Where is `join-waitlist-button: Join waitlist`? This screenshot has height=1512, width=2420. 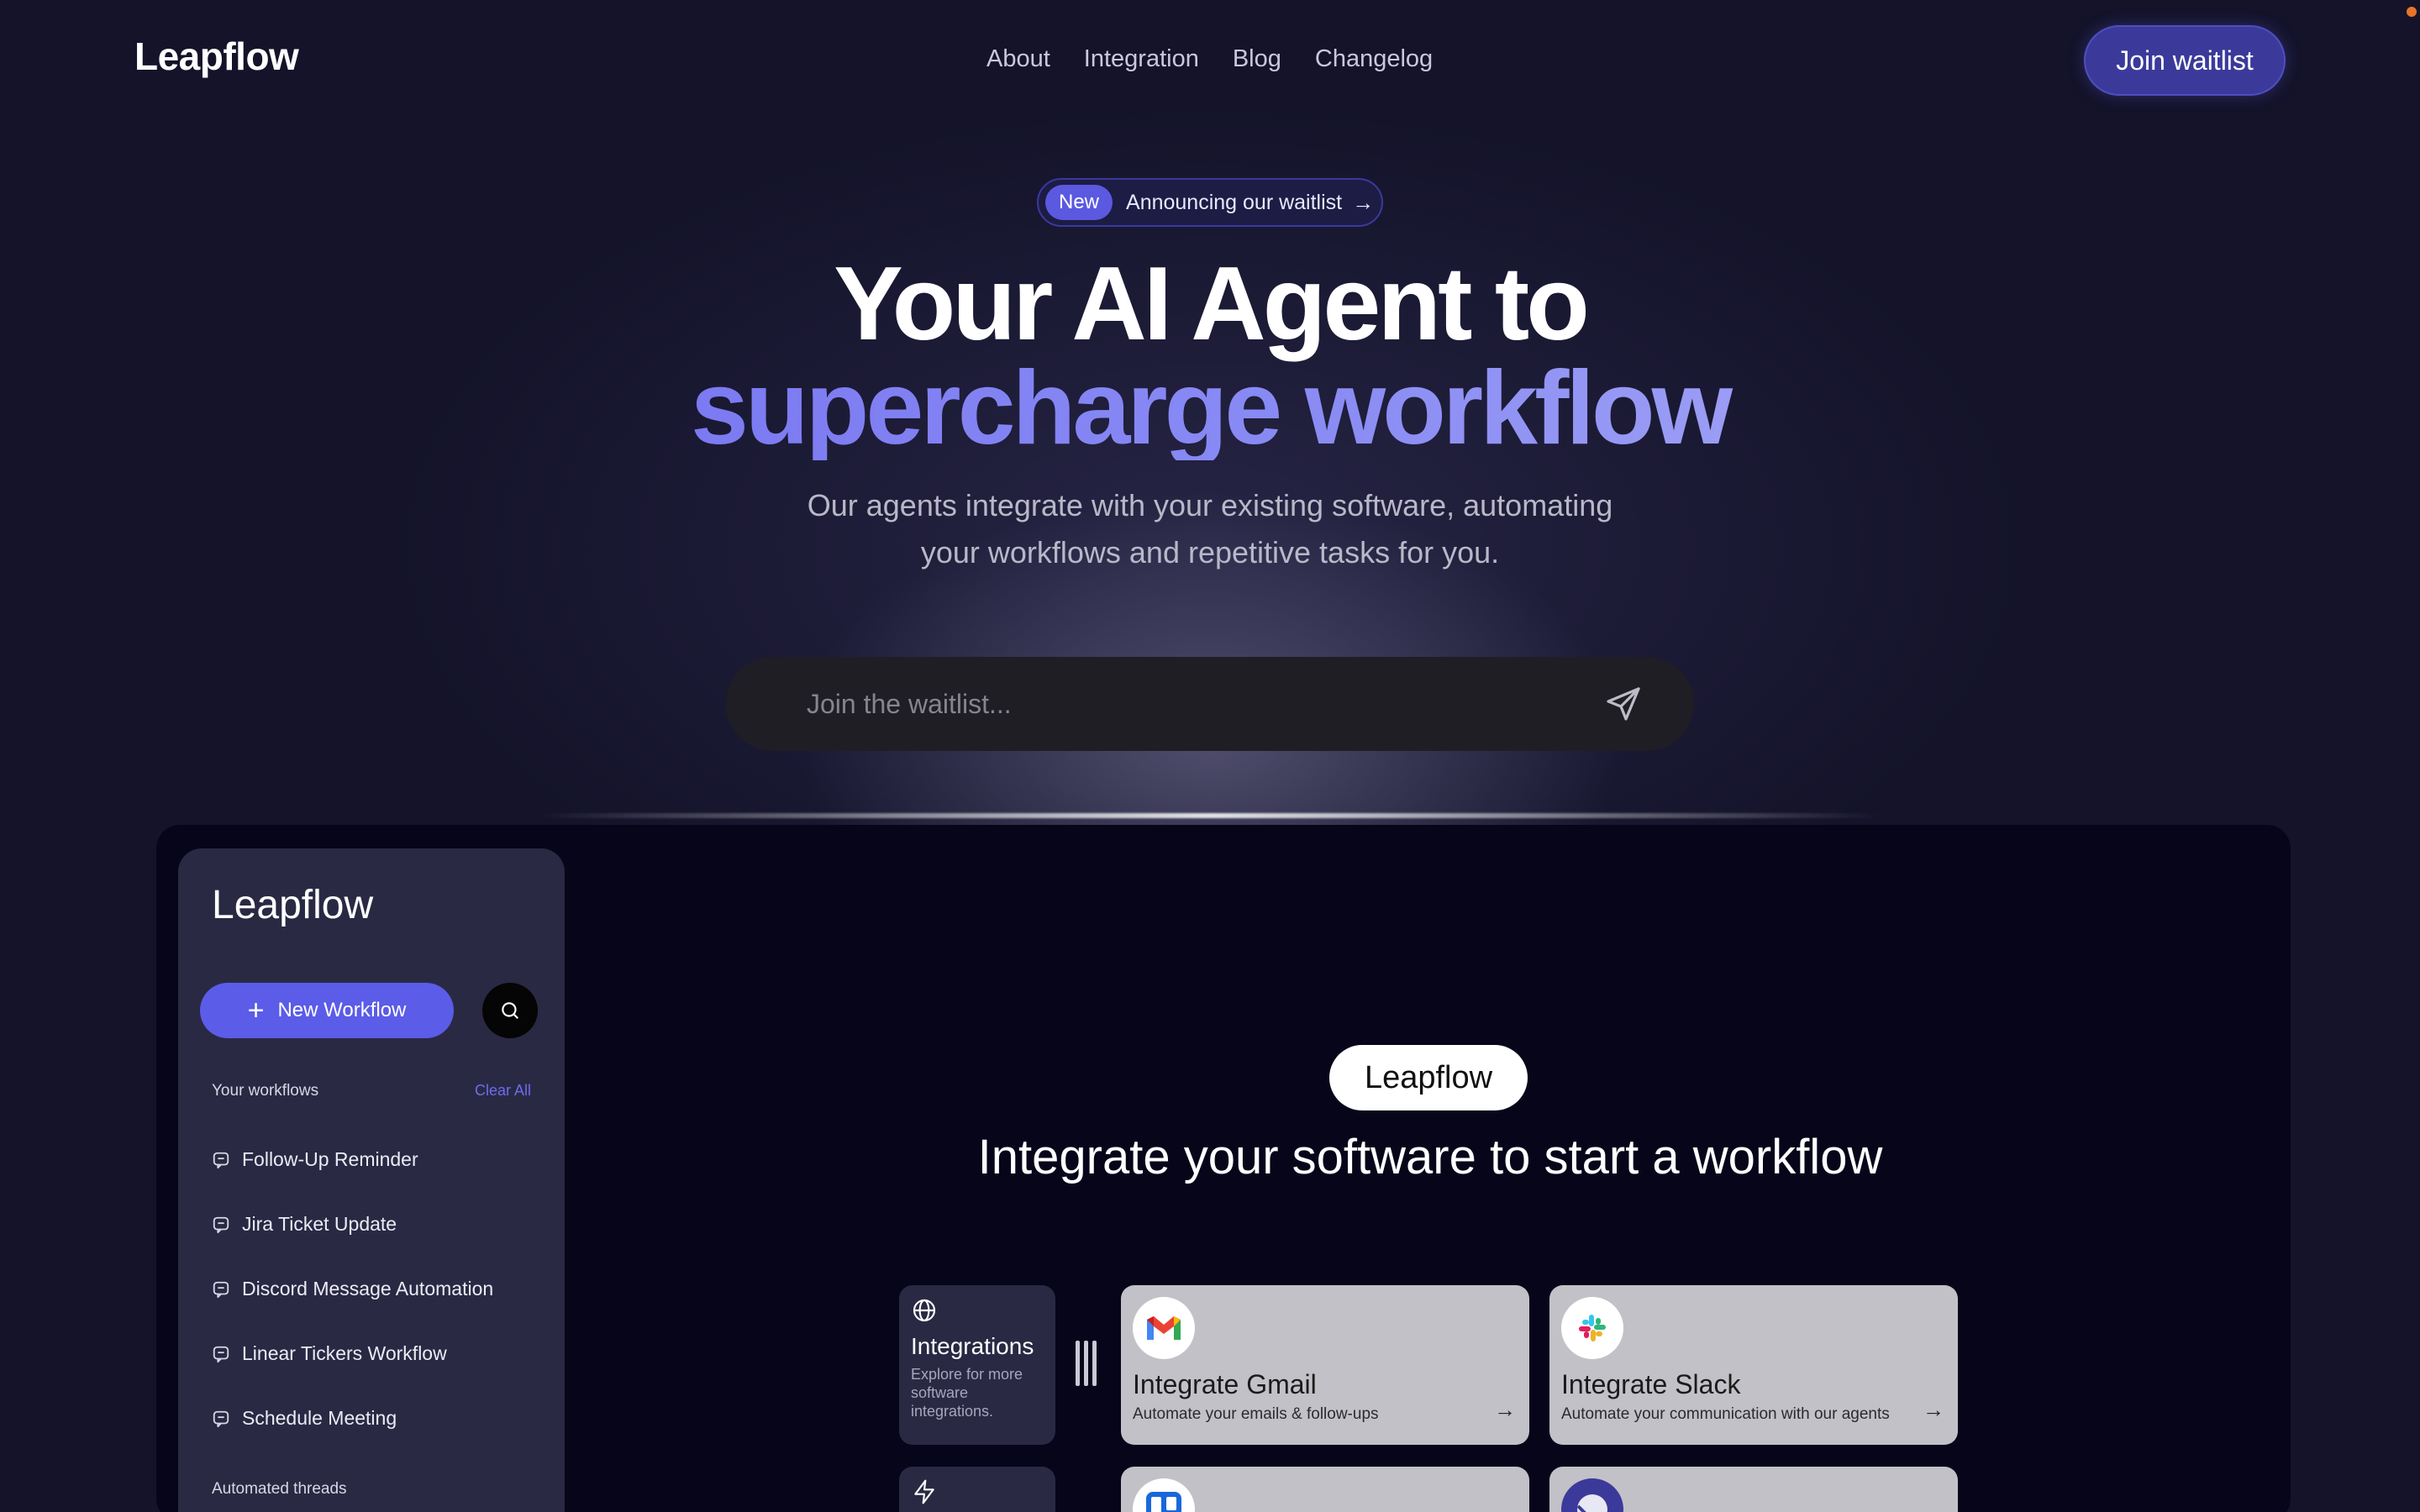 join-waitlist-button: Join waitlist is located at coordinates (2185, 60).